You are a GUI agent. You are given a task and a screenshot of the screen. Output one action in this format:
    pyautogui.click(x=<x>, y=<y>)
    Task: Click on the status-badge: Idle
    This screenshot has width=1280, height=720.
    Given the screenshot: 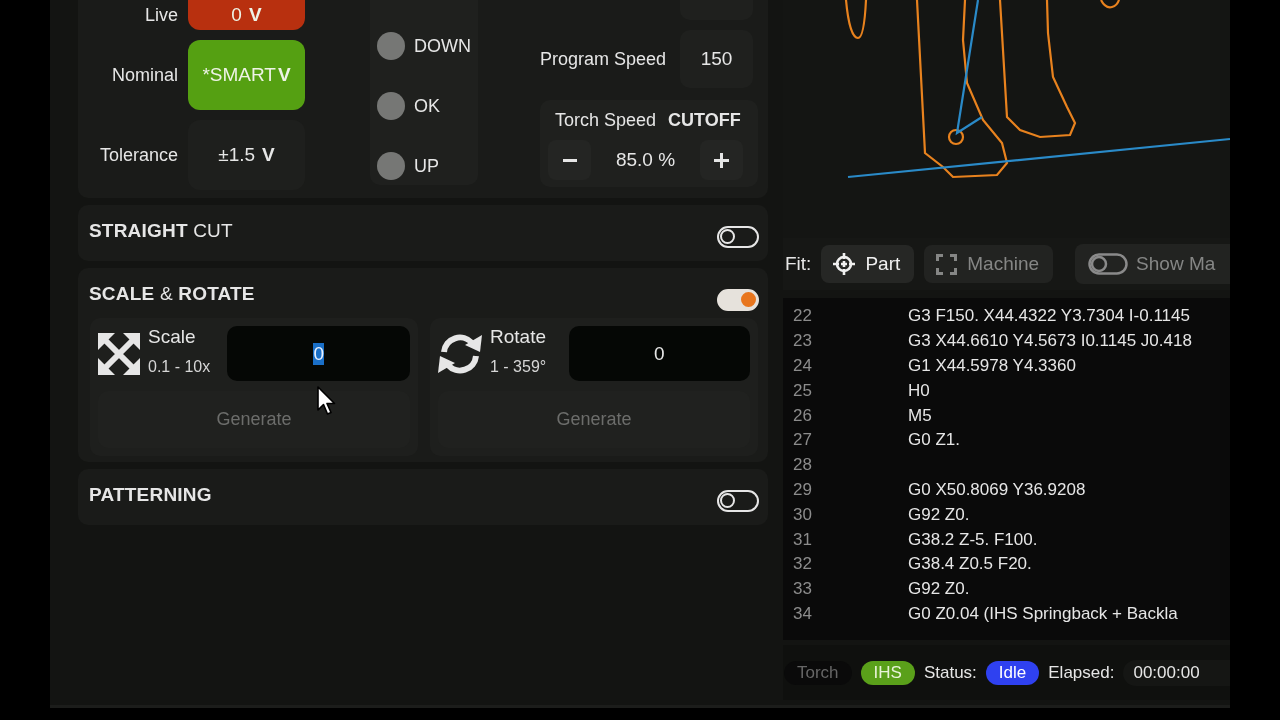 What is the action you would take?
    pyautogui.click(x=1012, y=672)
    